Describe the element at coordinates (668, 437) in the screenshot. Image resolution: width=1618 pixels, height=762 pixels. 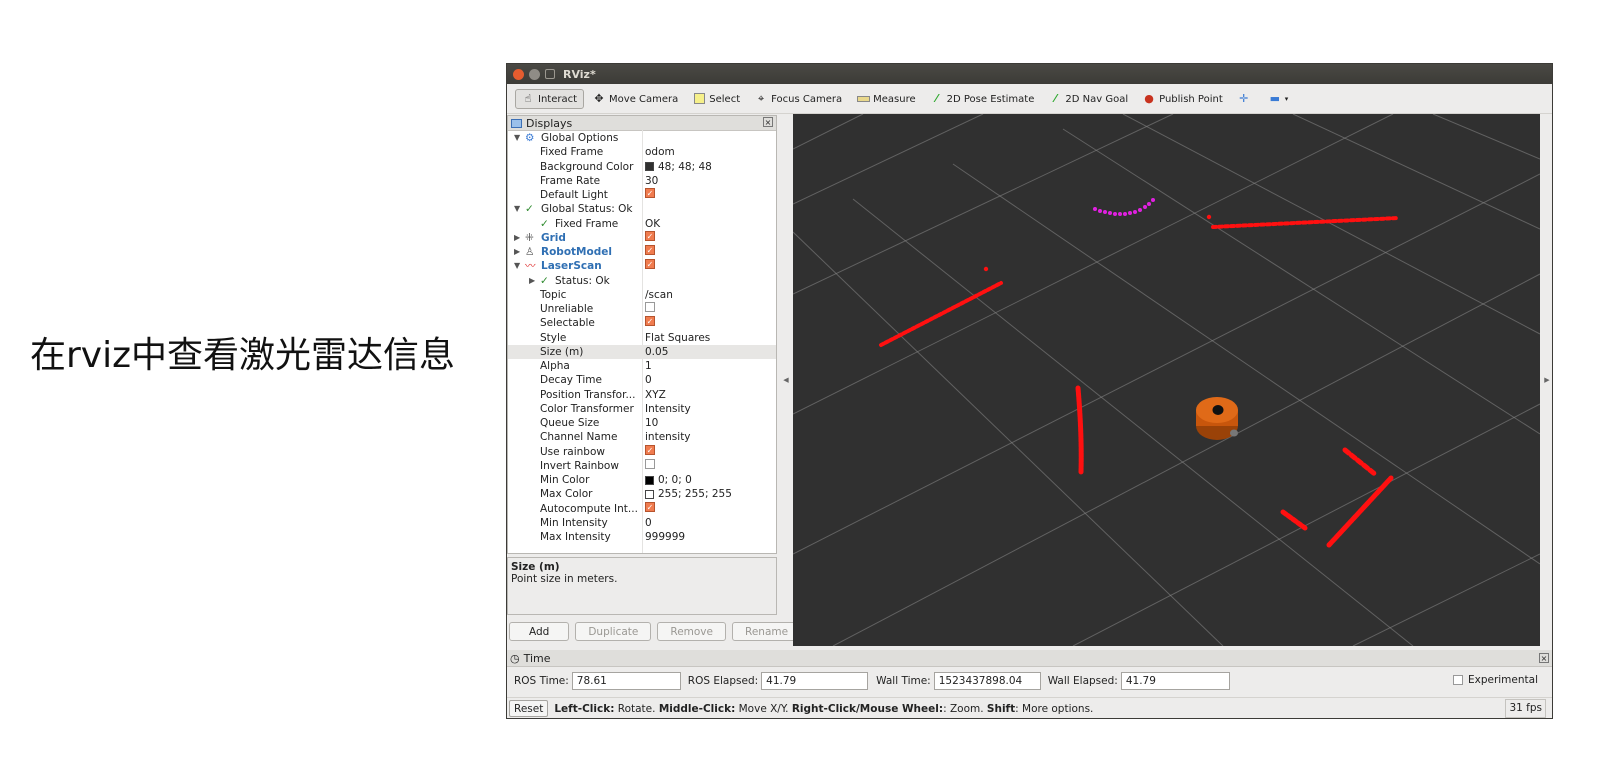
I see `row-value: intensity` at that location.